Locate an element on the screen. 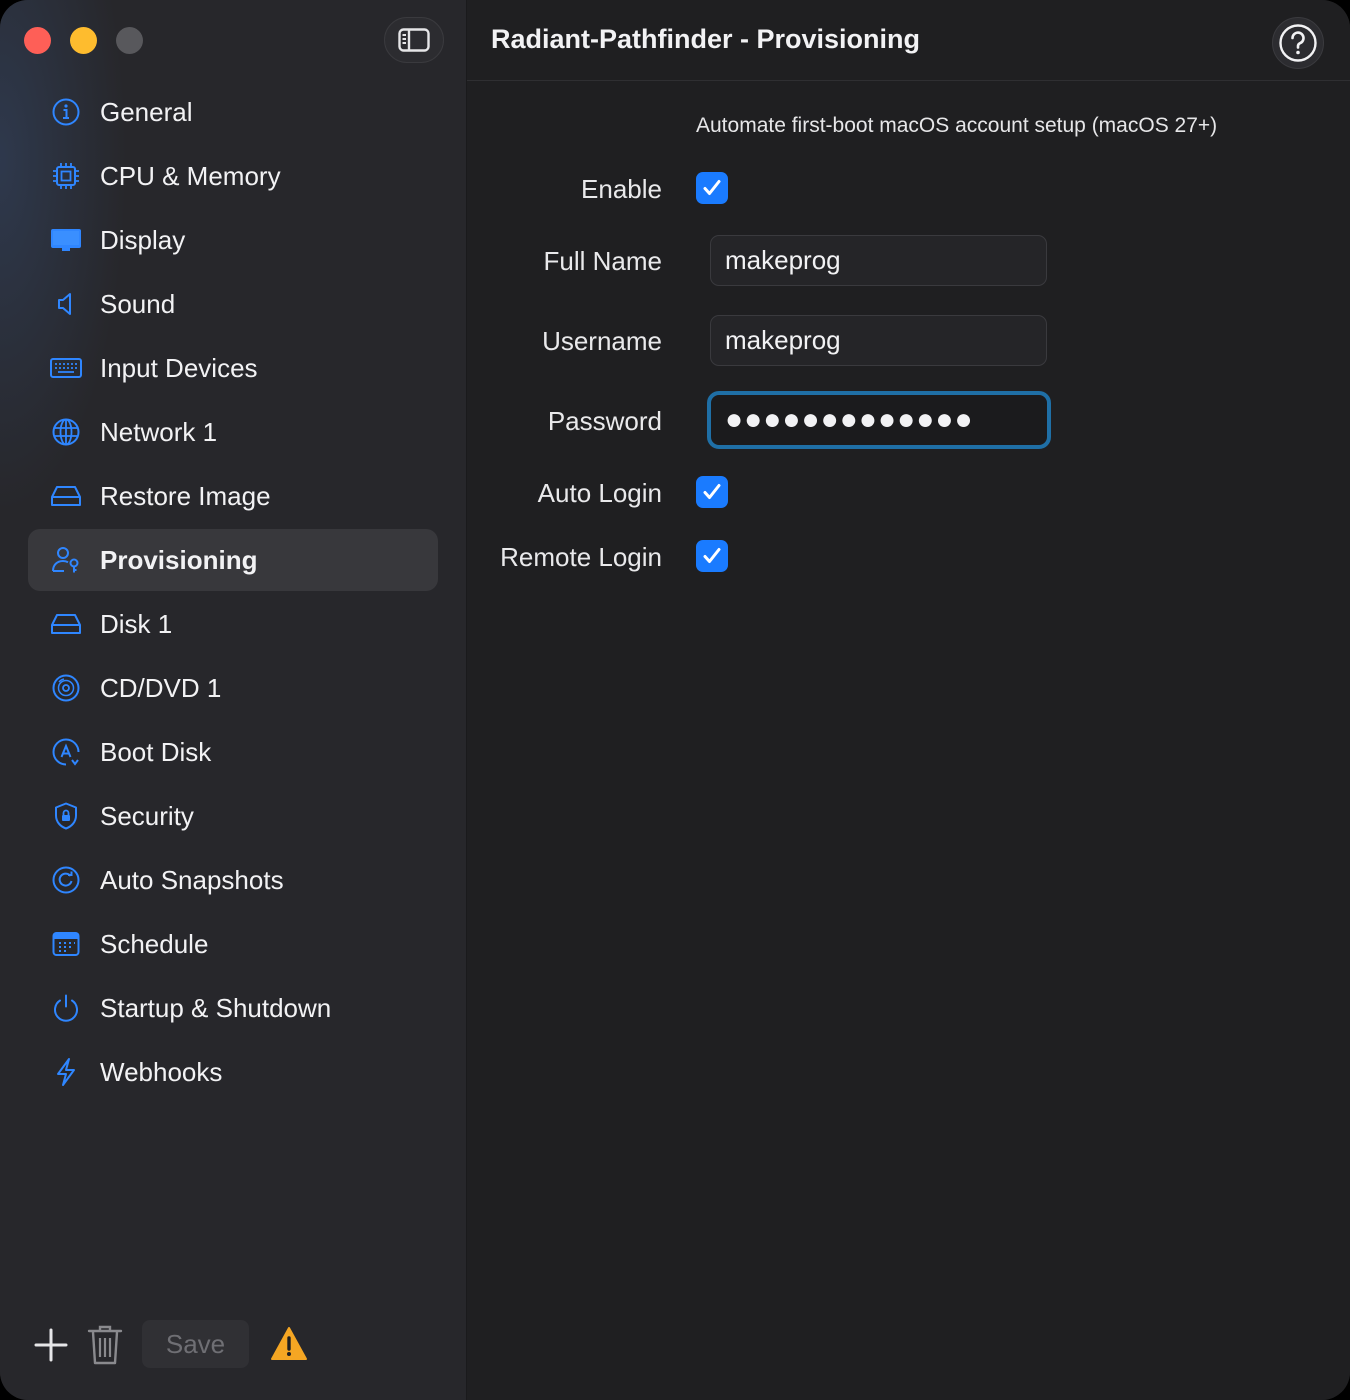 The width and height of the screenshot is (1350, 1400). sidebar-item-label: CPU & Memory is located at coordinates (190, 175).